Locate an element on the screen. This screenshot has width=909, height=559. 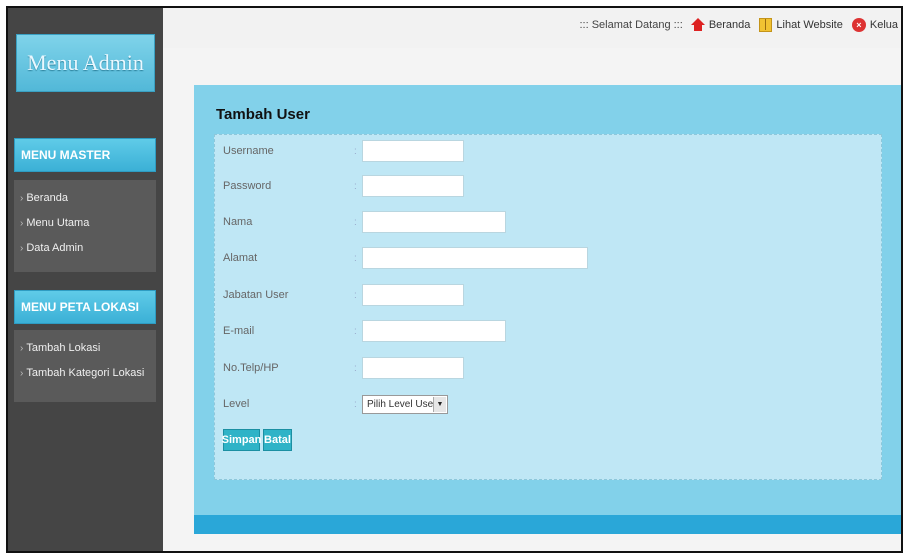
form-row-level: Level : Pilih Level User ▼ is located at coordinates (548, 405).